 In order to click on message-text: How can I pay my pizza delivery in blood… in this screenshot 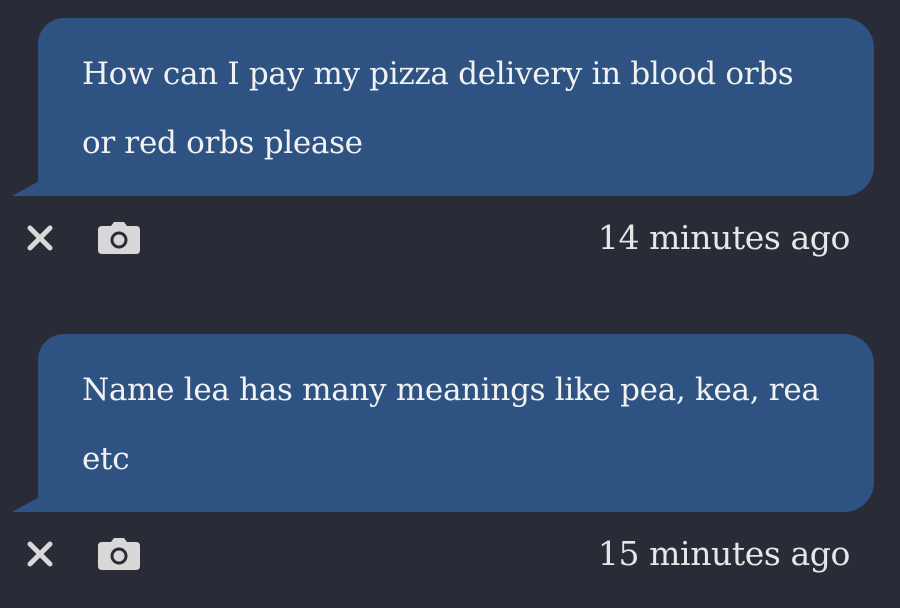, I will do `click(438, 108)`.